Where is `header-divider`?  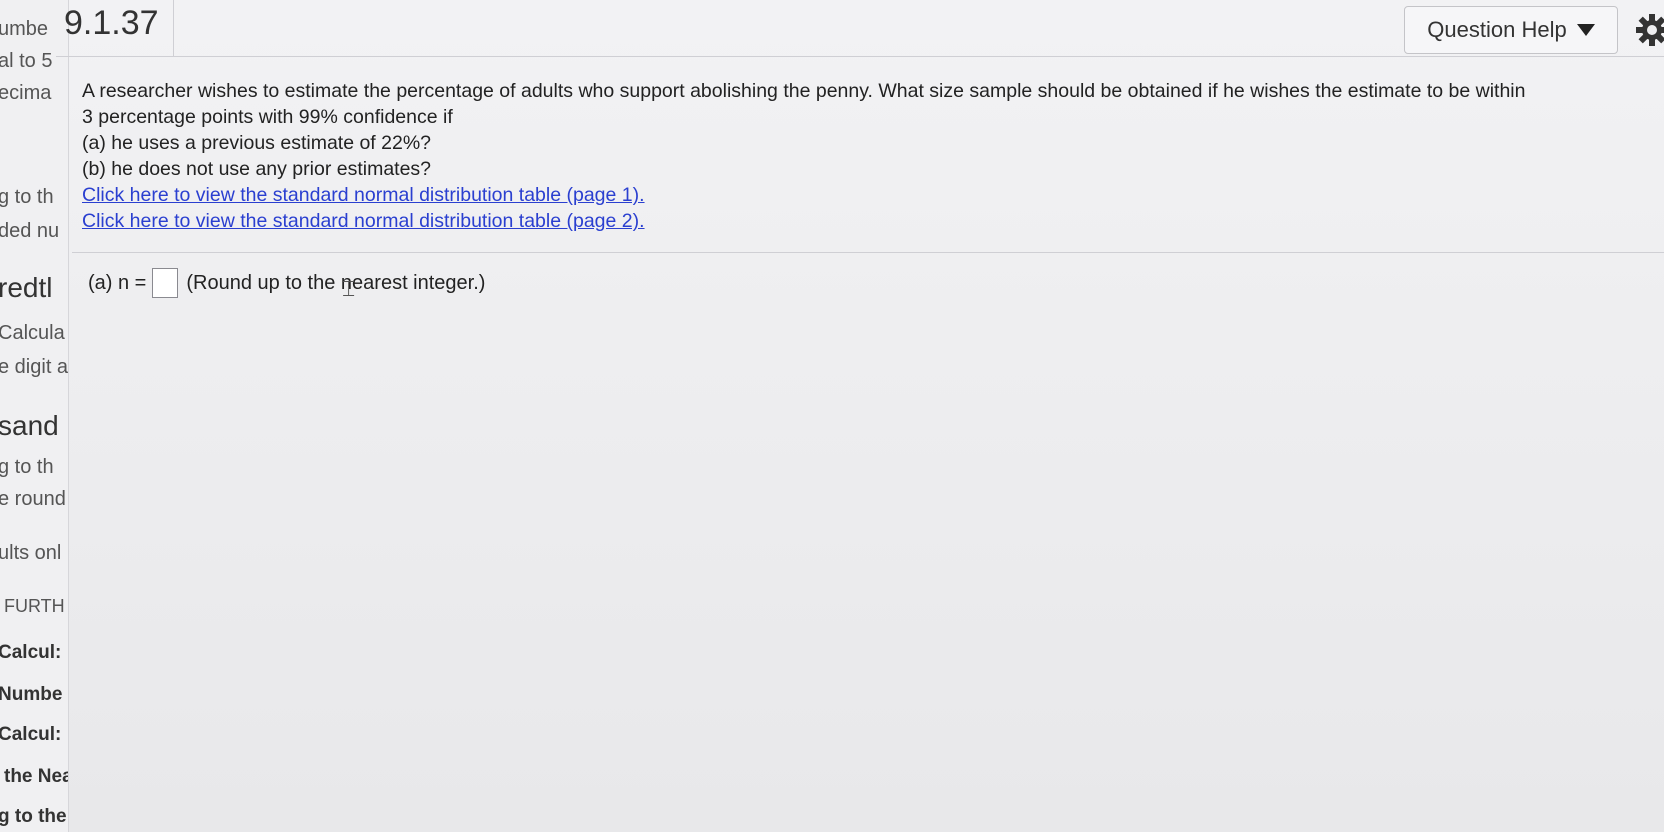 header-divider is located at coordinates (860, 56).